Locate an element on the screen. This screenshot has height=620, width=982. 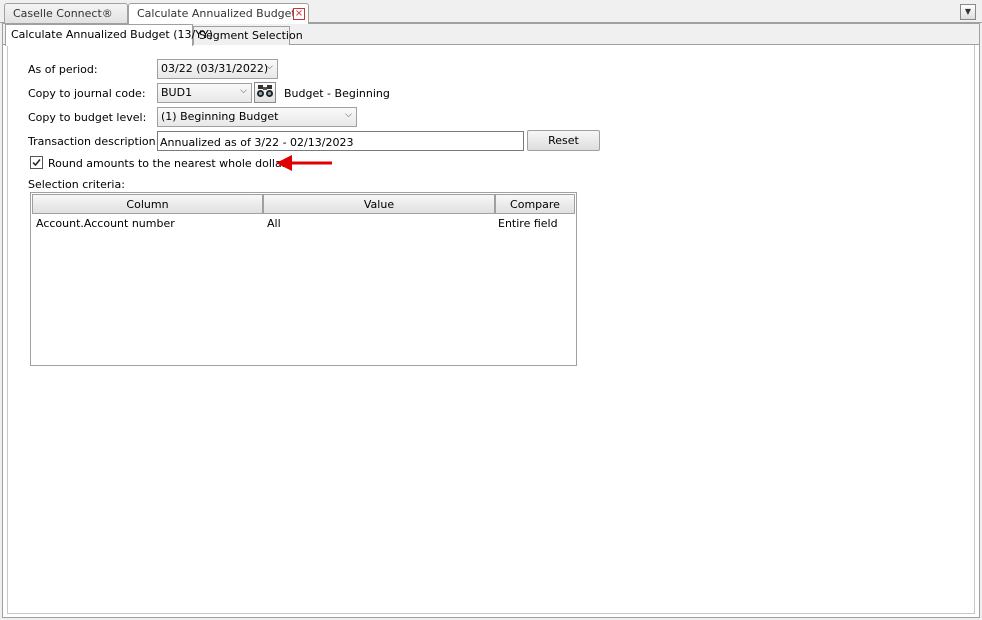
cell-column: Account.Account number is located at coordinates (105, 223).